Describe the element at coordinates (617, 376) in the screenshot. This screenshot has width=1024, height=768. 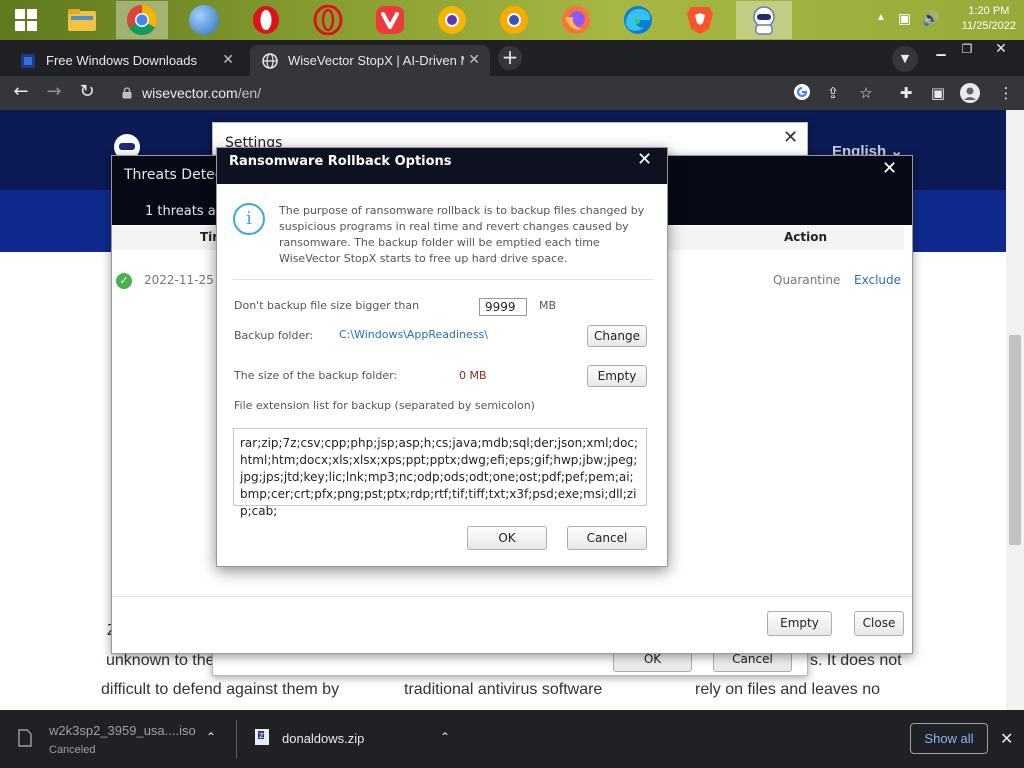
I see `empty-folder-button: Empty` at that location.